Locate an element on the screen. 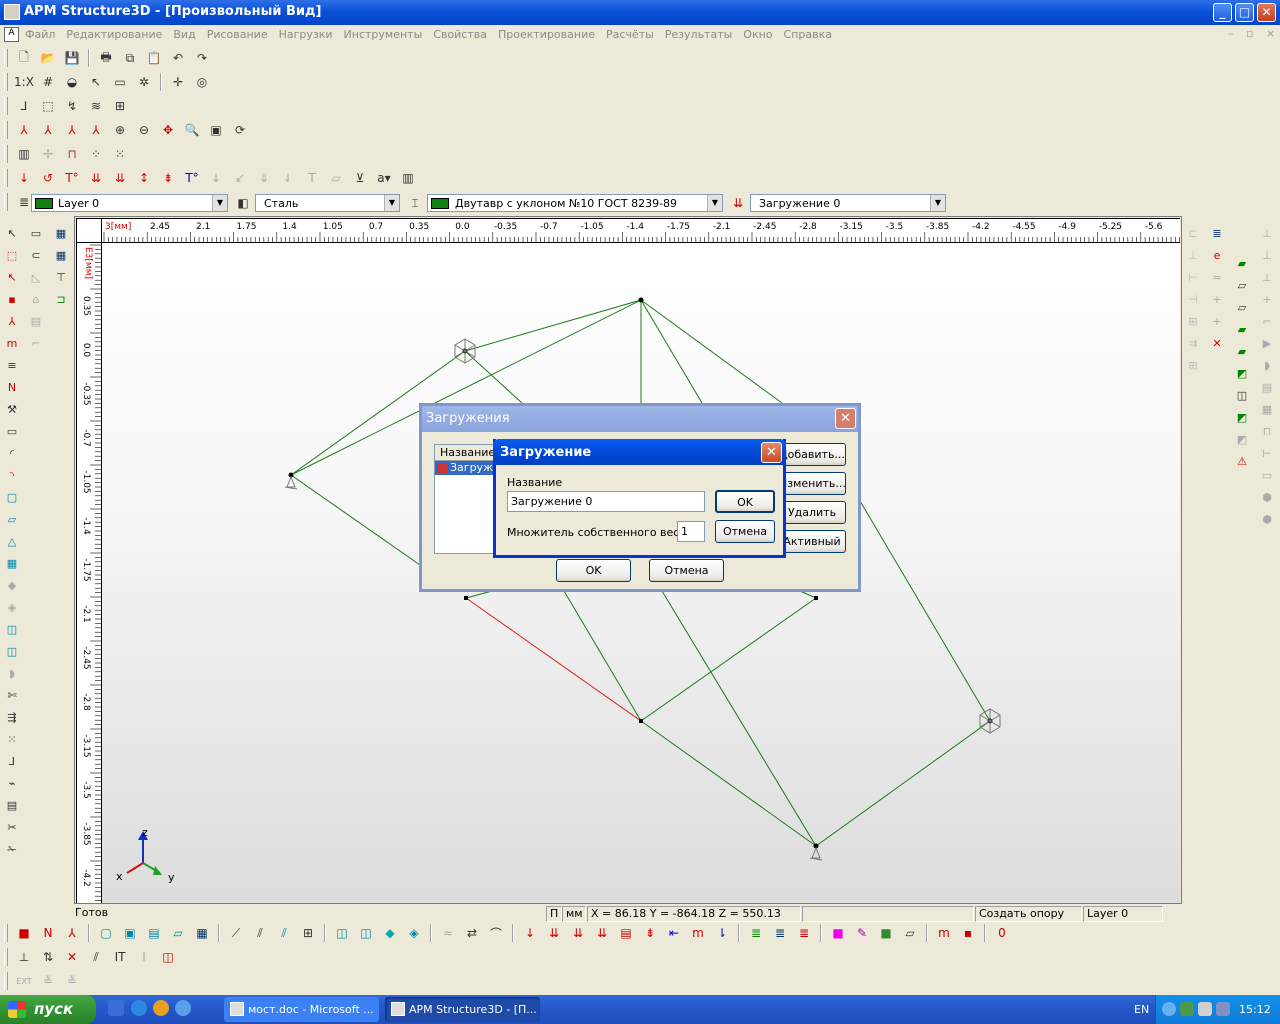  maximize-button: □ is located at coordinates (1244, 12).